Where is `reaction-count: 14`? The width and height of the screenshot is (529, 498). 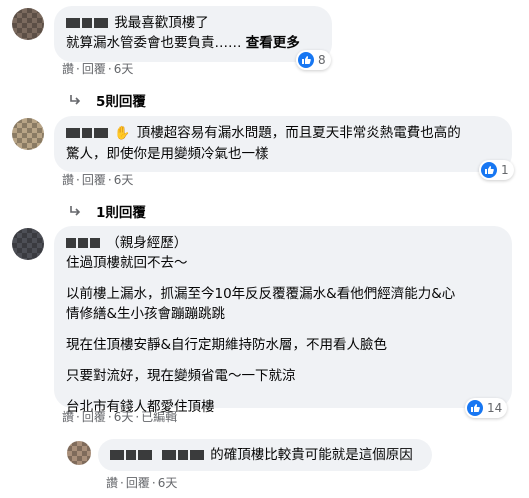 reaction-count: 14 is located at coordinates (486, 408).